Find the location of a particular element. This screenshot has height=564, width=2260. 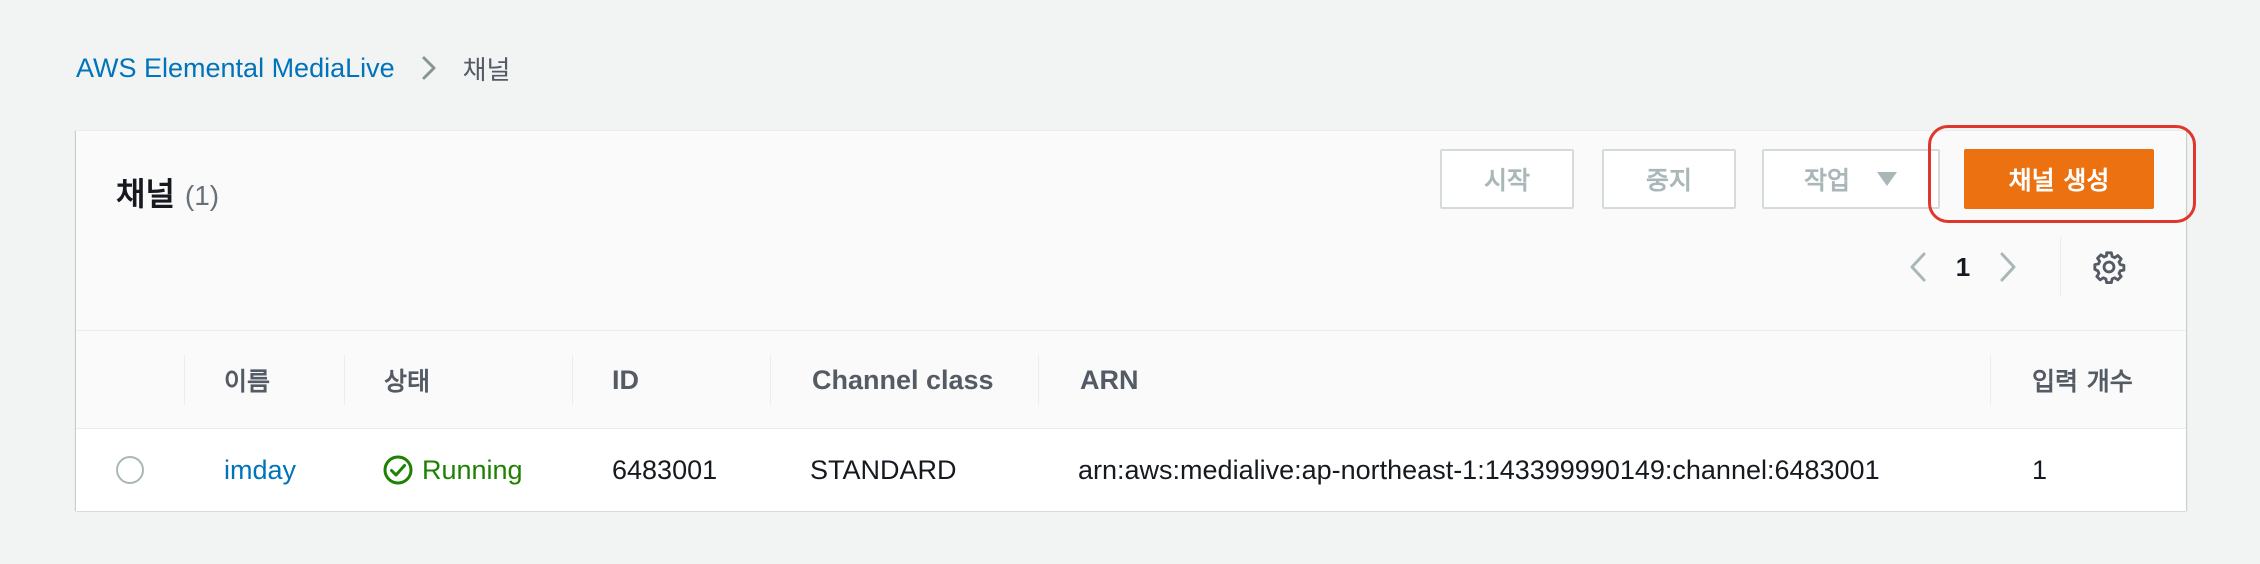

channel-name-cell: imday is located at coordinates (260, 470).